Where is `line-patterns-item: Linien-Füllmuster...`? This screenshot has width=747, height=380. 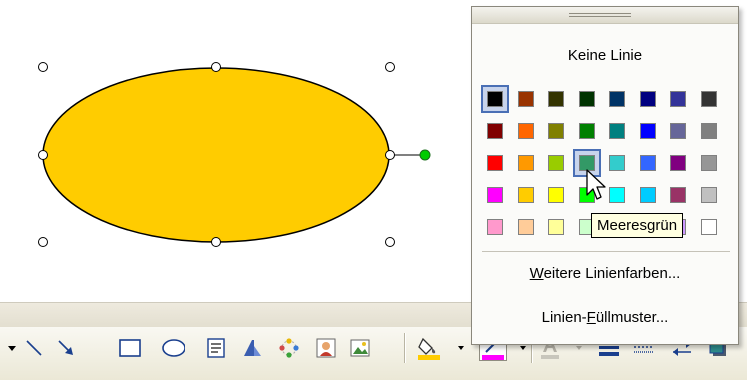 line-patterns-item: Linien-Füllmuster... is located at coordinates (605, 317).